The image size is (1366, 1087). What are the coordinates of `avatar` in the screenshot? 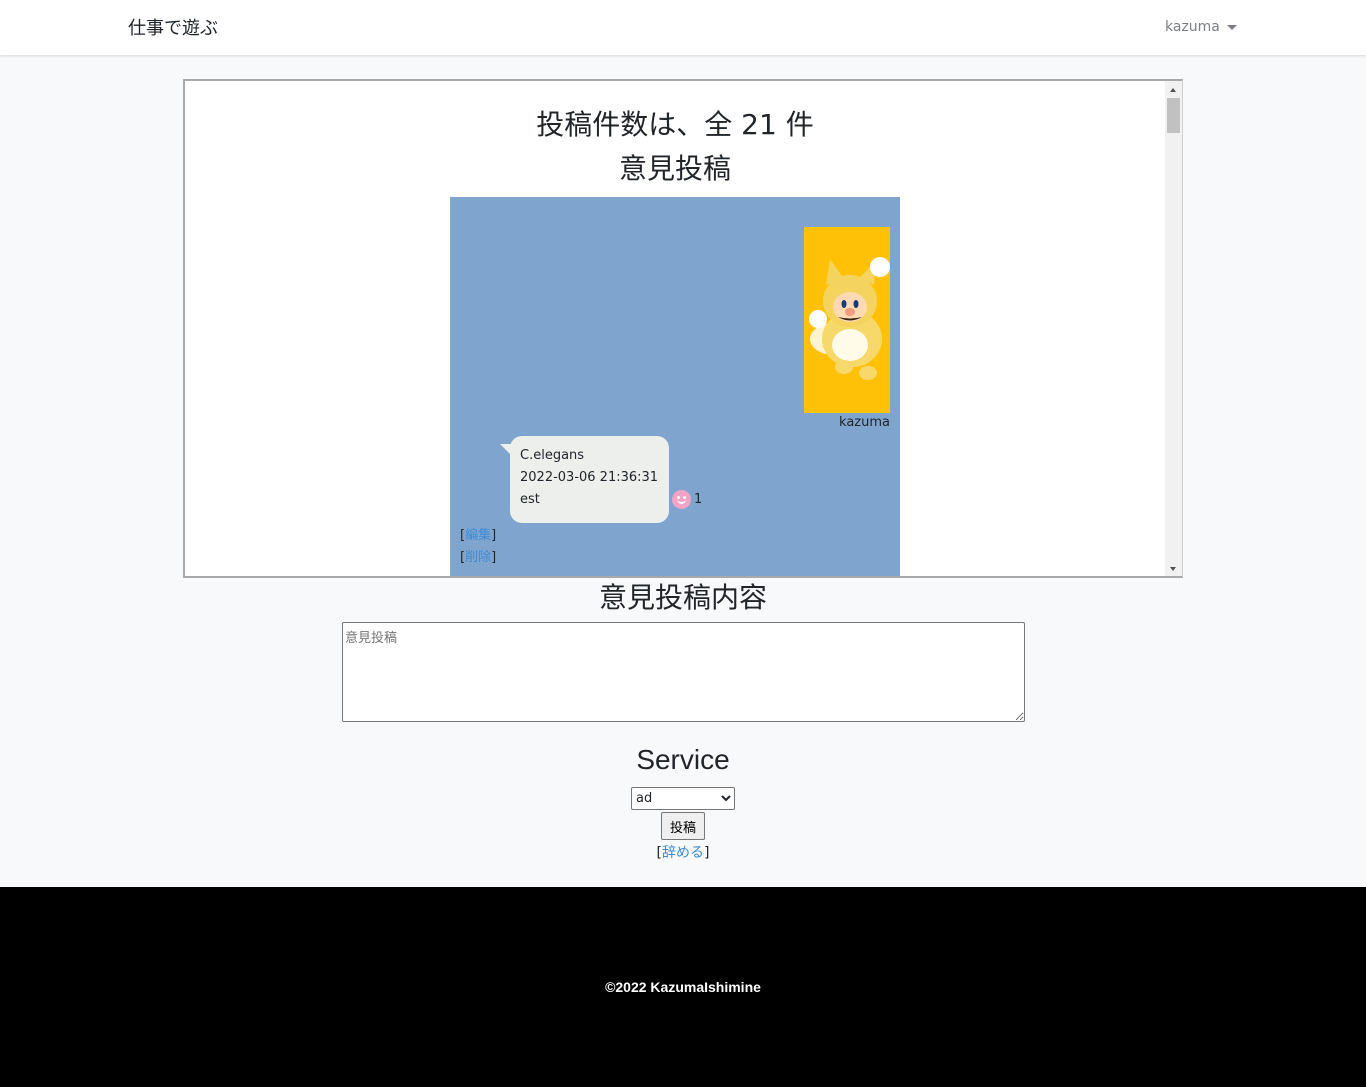 It's located at (847, 320).